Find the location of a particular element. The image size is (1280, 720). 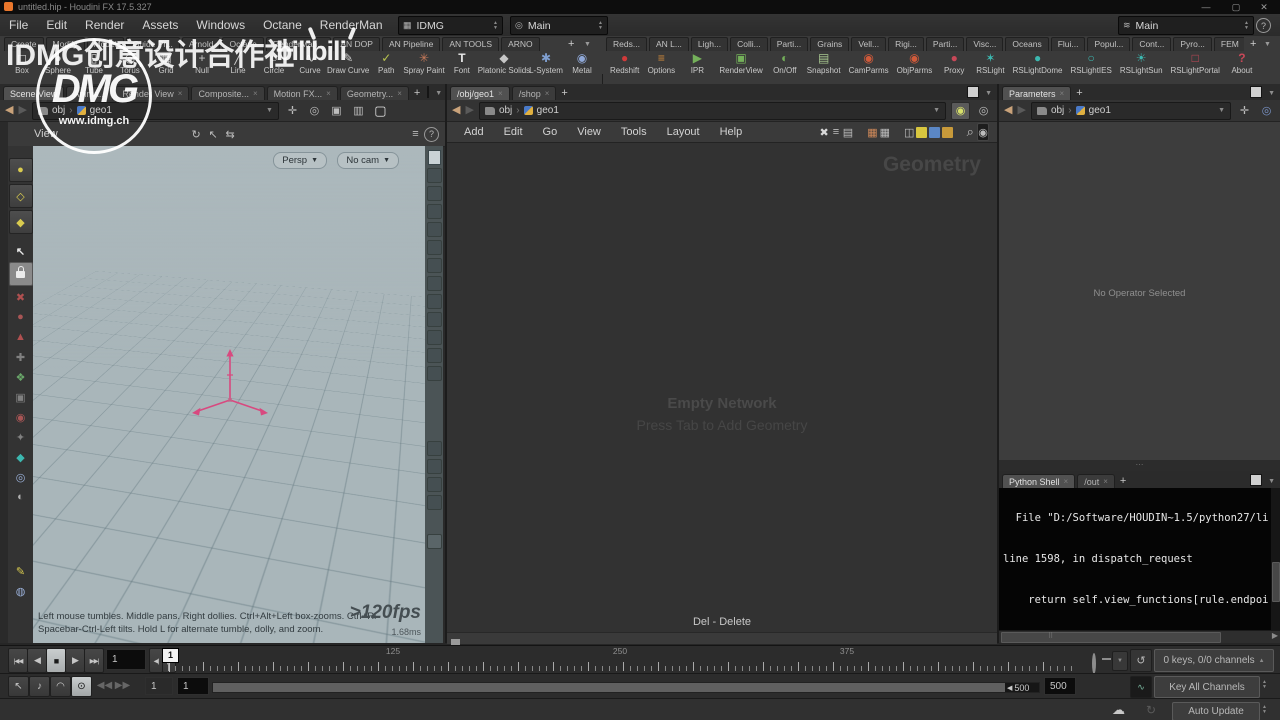

shelf-tool-about: ? About is located at coordinates (1242, 63).